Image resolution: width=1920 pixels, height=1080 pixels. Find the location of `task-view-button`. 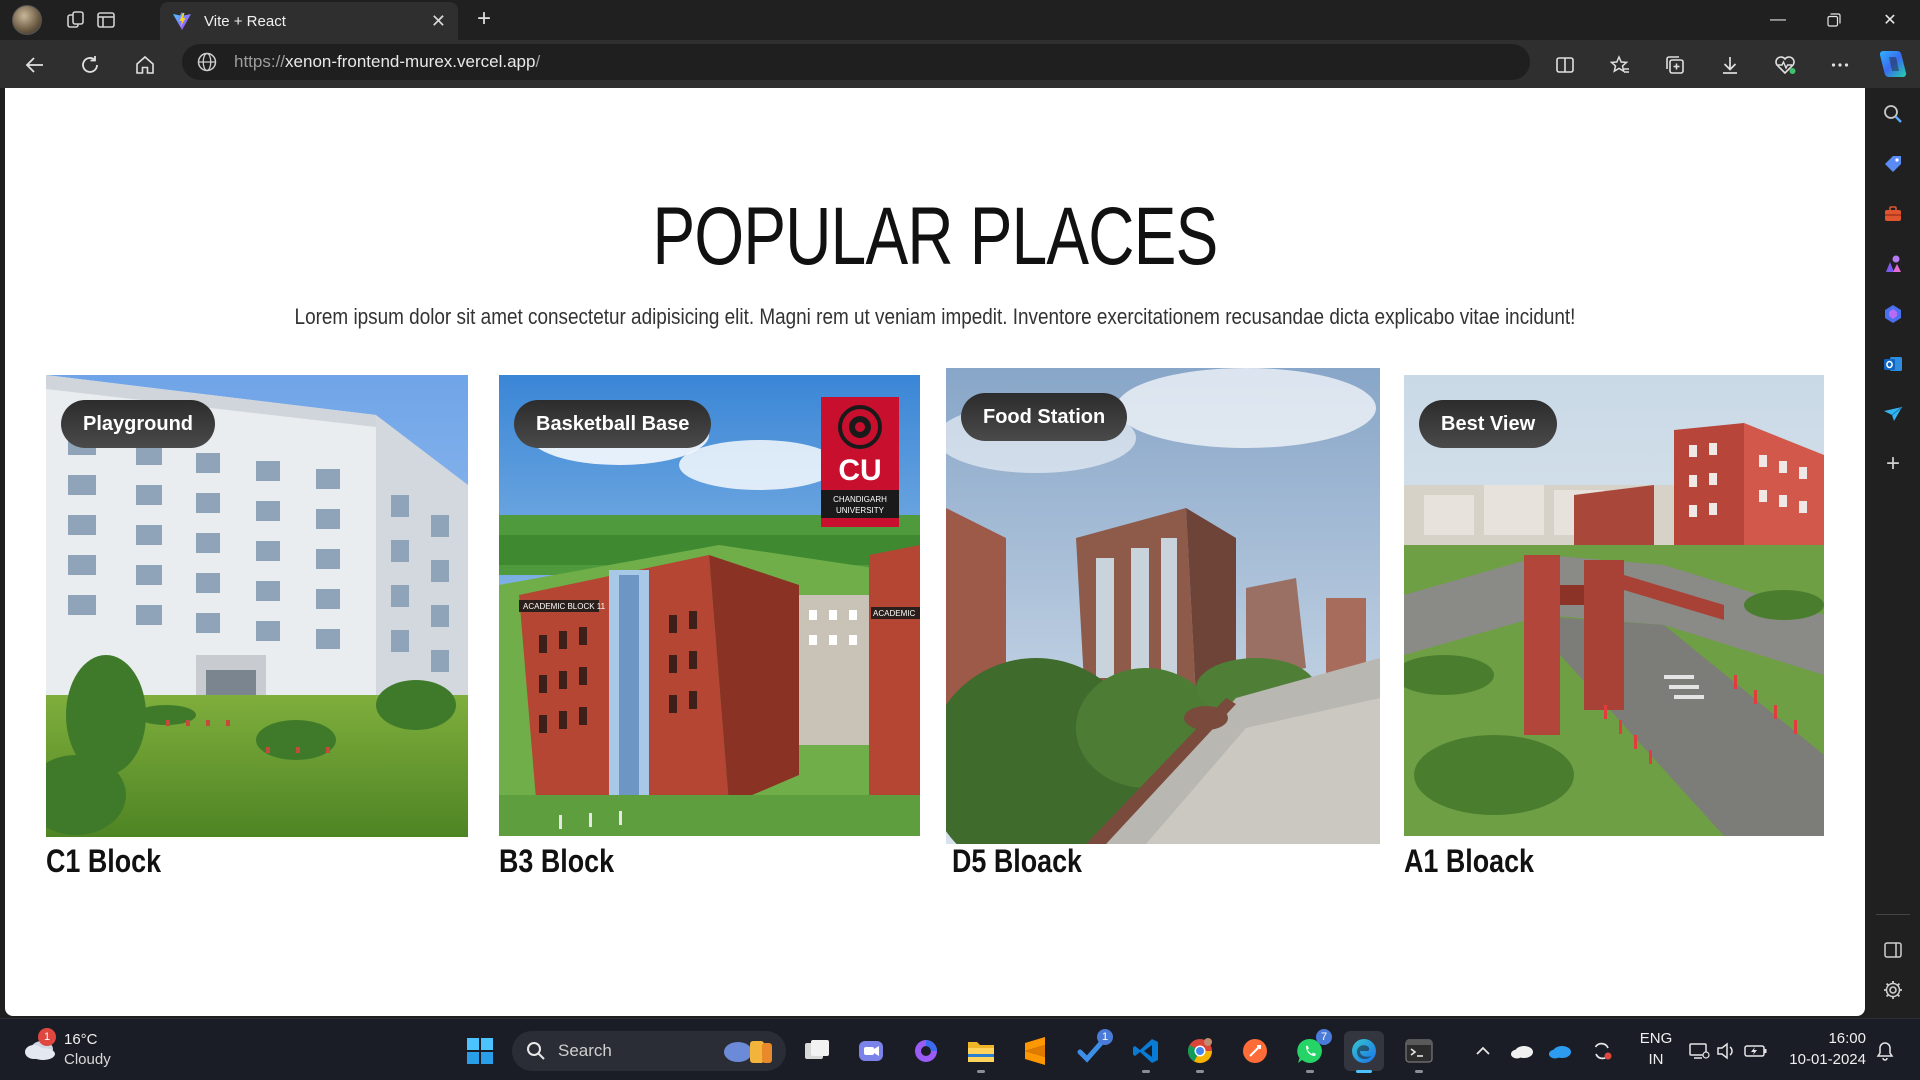

task-view-button is located at coordinates (817, 1051).